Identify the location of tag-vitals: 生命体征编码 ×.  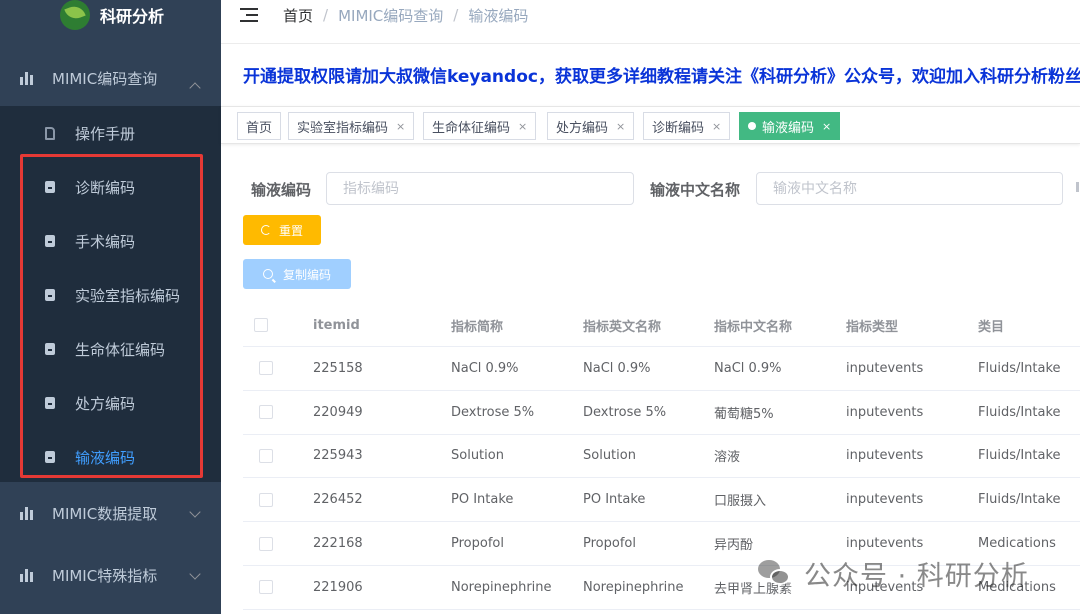
(480, 126).